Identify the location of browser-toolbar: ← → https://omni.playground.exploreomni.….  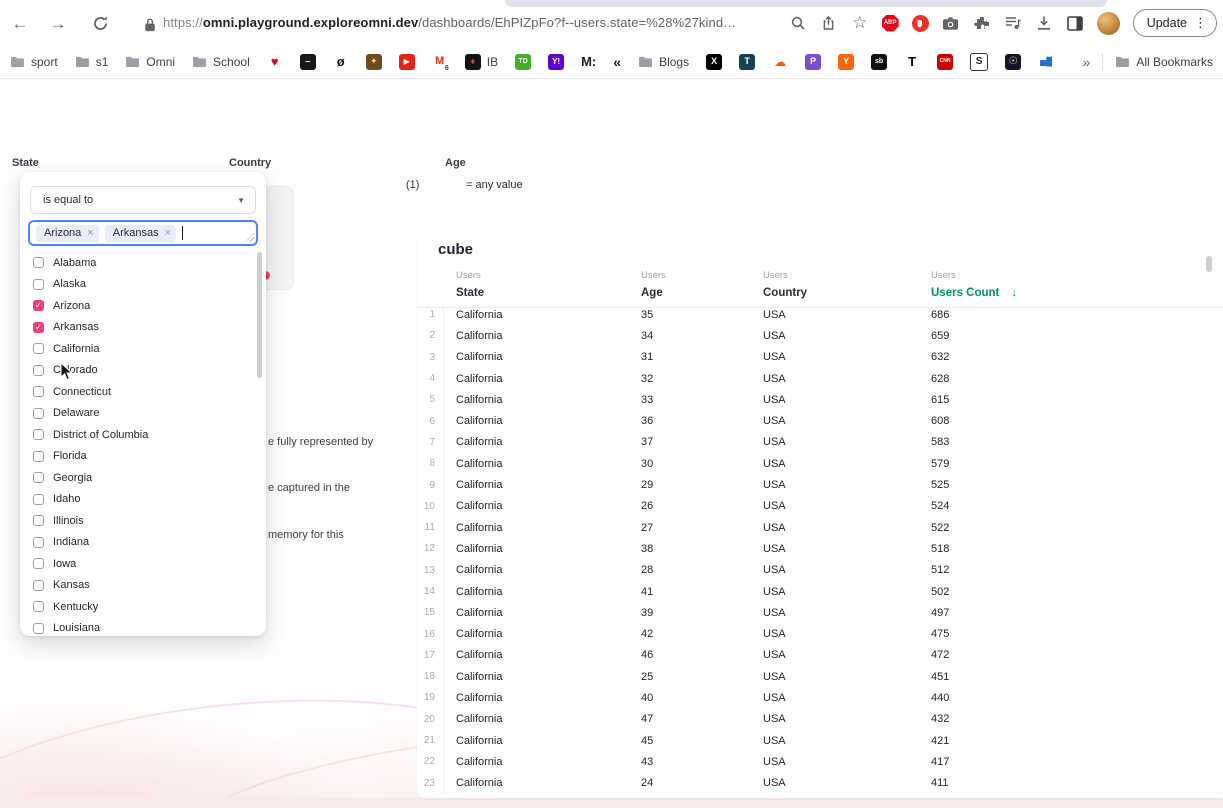
(611, 22).